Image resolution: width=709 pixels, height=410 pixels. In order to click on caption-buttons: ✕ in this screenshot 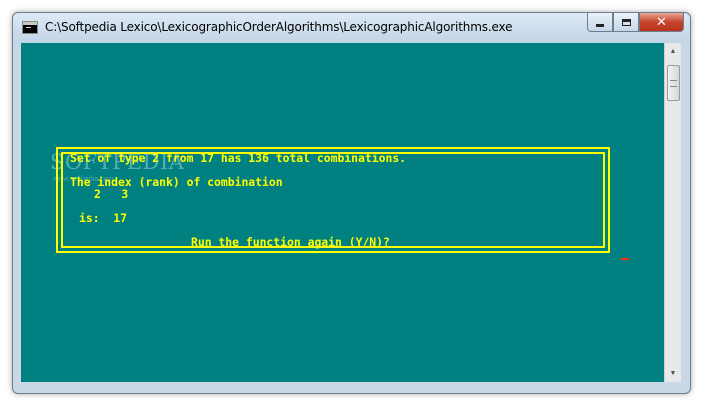, I will do `click(635, 23)`.